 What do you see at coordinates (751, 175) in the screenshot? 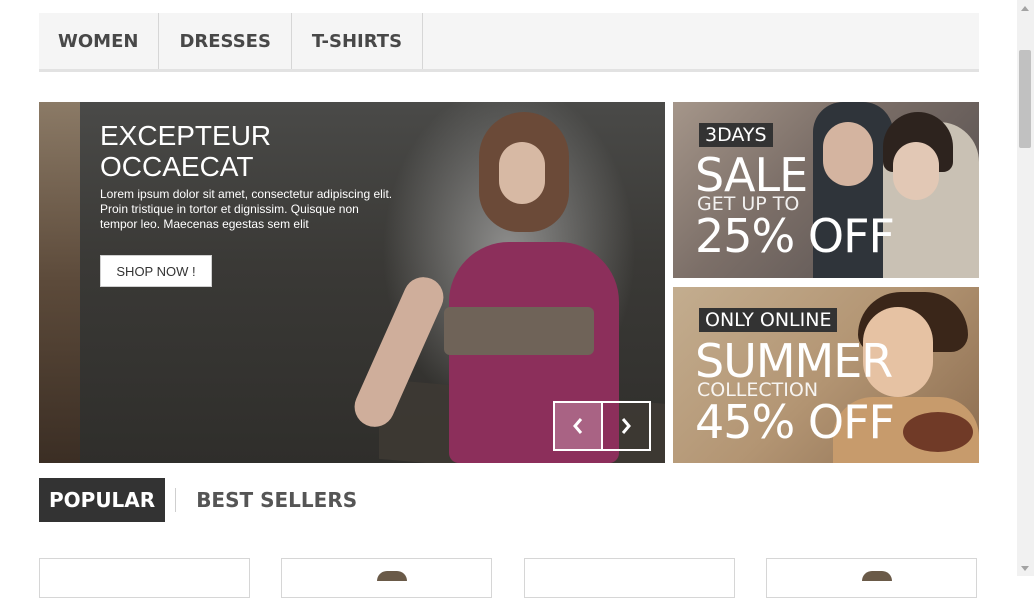
I see `sale-banner-headline: SALE` at bounding box center [751, 175].